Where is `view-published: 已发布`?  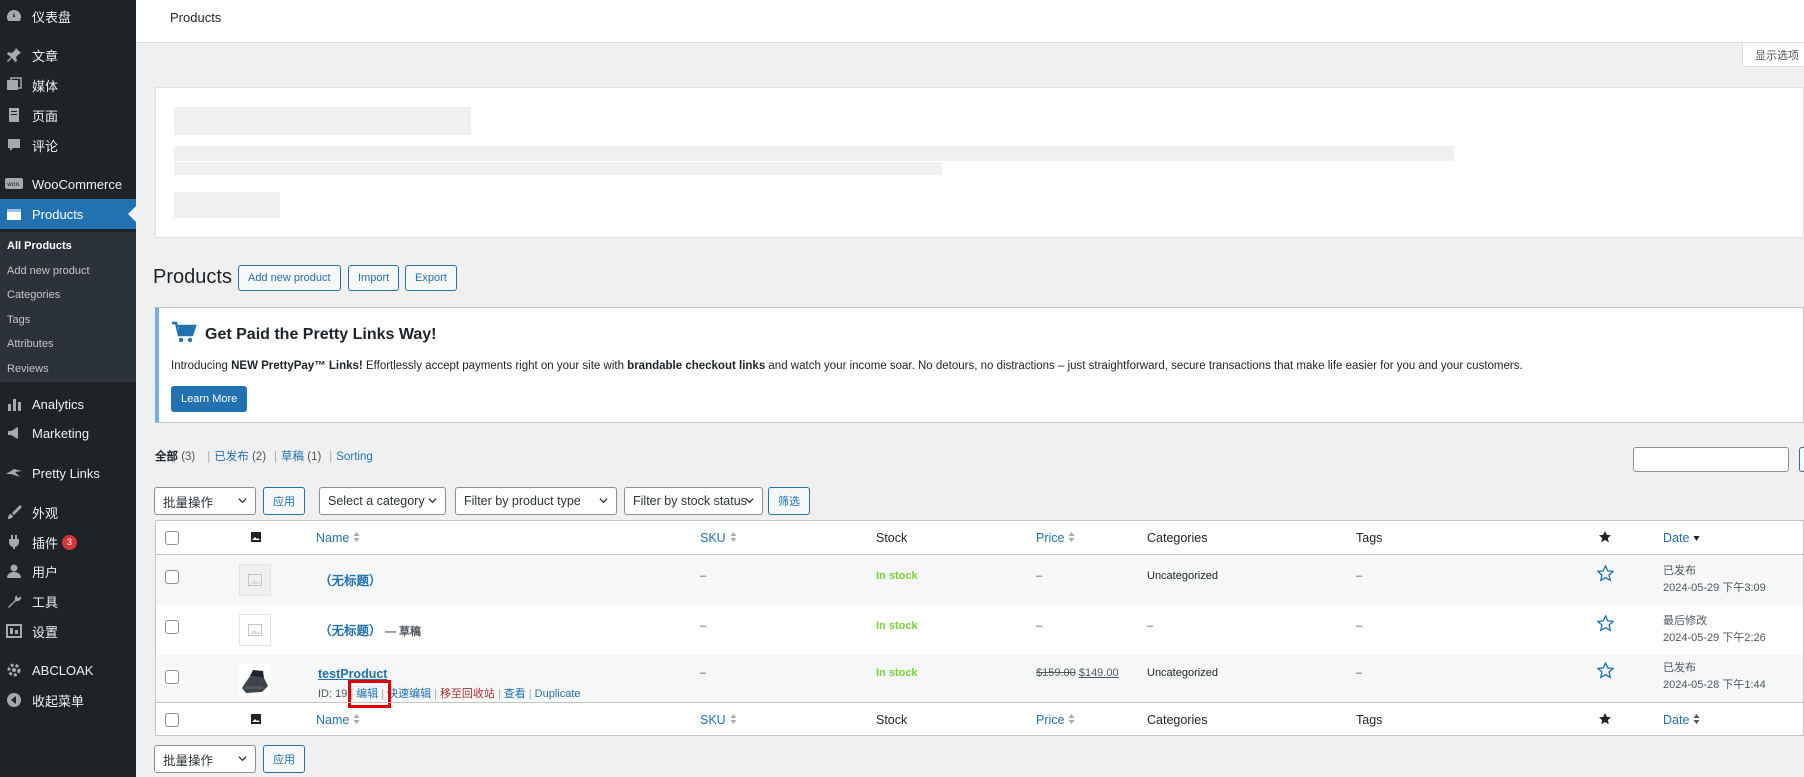
view-published: 已发布 is located at coordinates (231, 457).